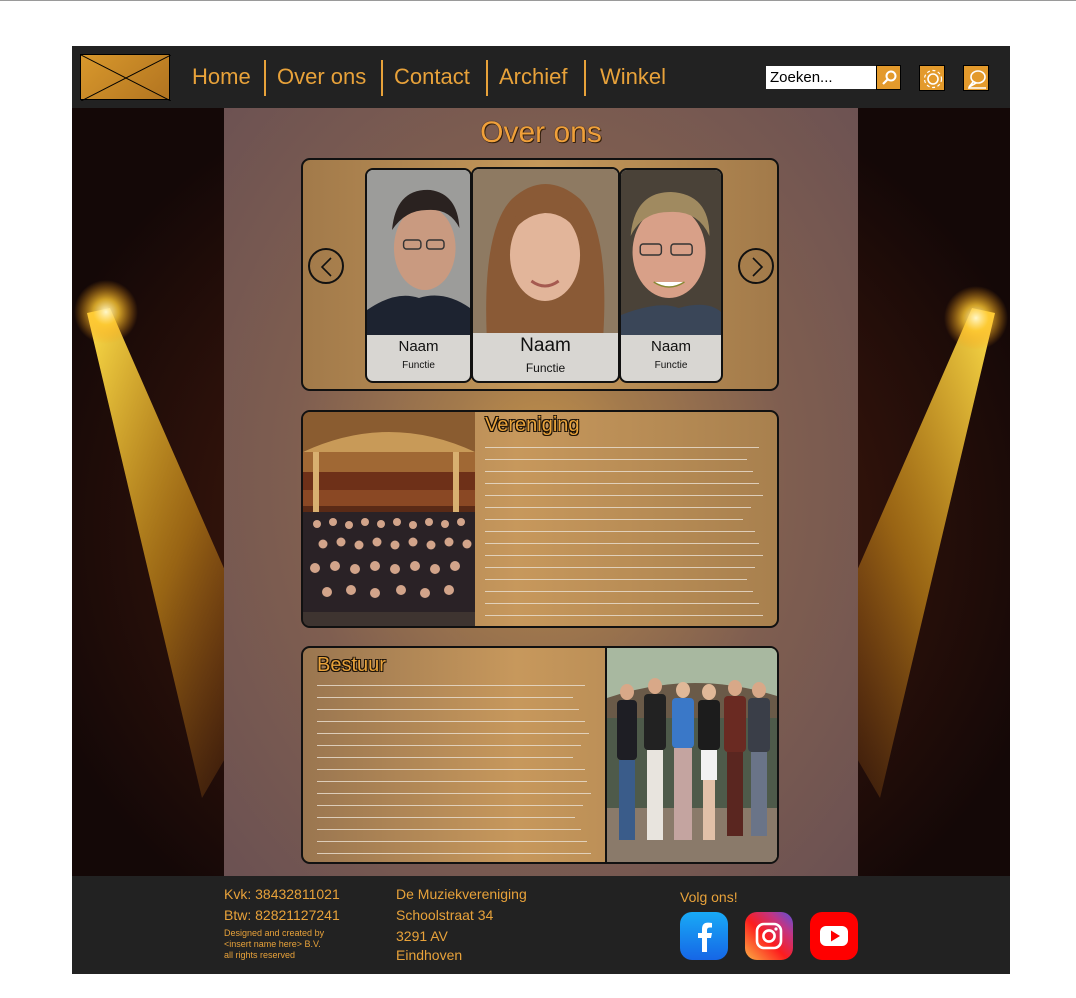 This screenshot has width=1076, height=998. I want to click on team-member-card-active: Naam Functie, so click(545, 275).